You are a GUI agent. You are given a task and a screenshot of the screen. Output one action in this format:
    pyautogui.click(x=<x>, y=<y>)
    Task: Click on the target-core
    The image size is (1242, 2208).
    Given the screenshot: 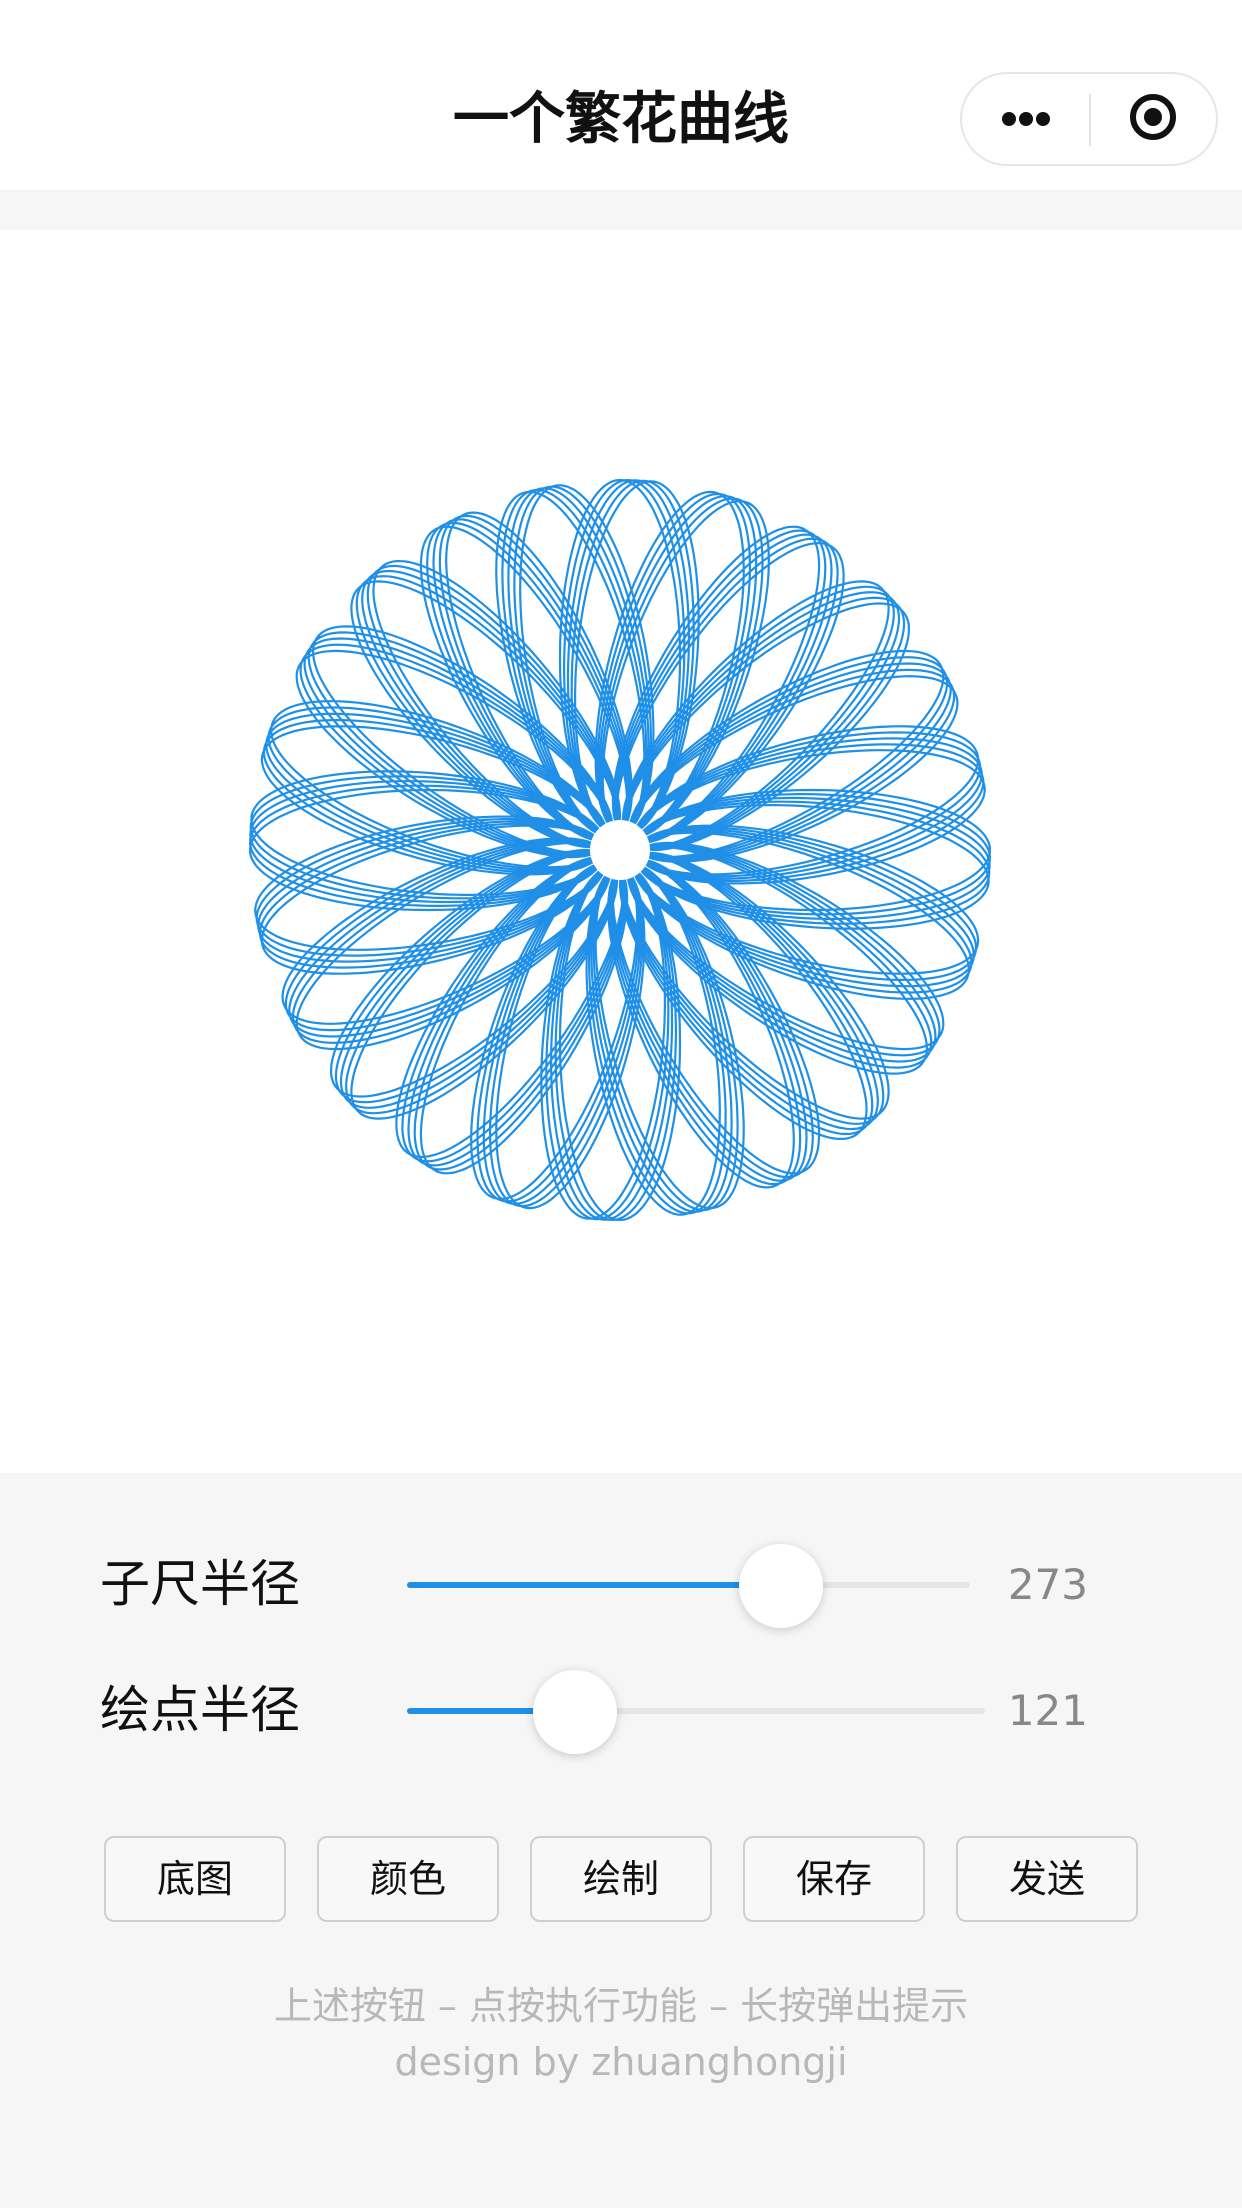 What is the action you would take?
    pyautogui.click(x=1153, y=117)
    